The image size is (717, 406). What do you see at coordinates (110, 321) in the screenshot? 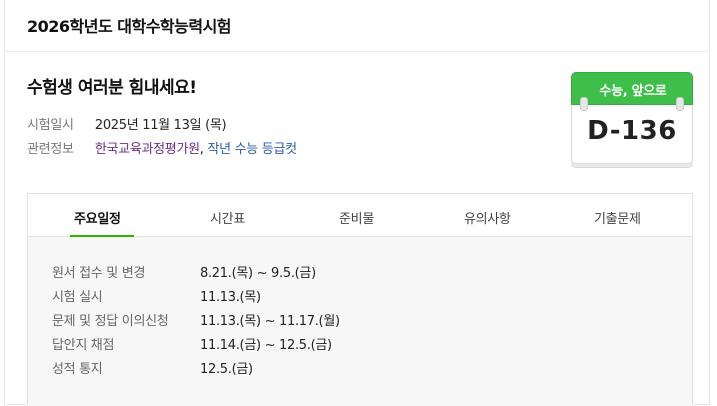
I see `schedule-item-label: 문제 및 정답 이의신청` at bounding box center [110, 321].